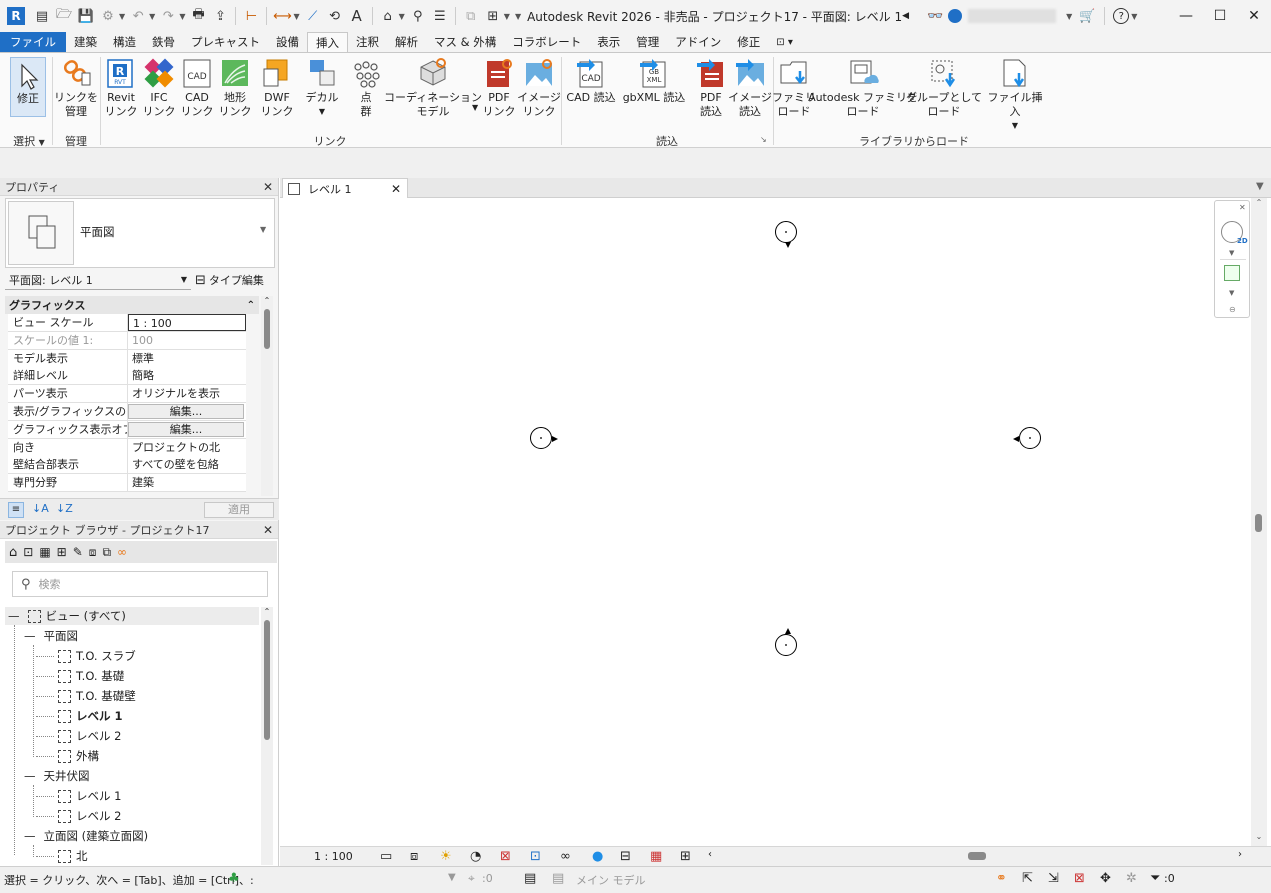  Describe the element at coordinates (42, 16) in the screenshot. I see `home-list-icon: ▤` at that location.